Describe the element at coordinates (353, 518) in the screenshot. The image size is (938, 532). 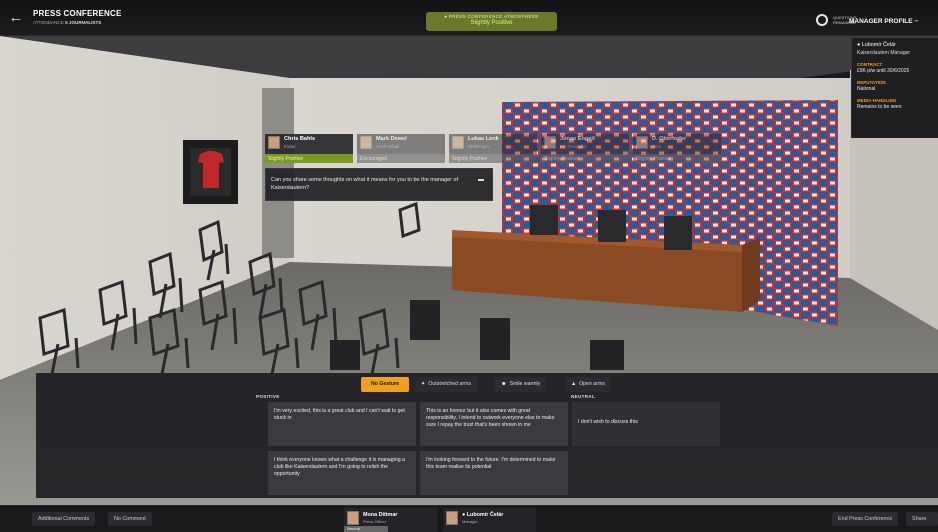
I see `press-officer-avatar` at that location.